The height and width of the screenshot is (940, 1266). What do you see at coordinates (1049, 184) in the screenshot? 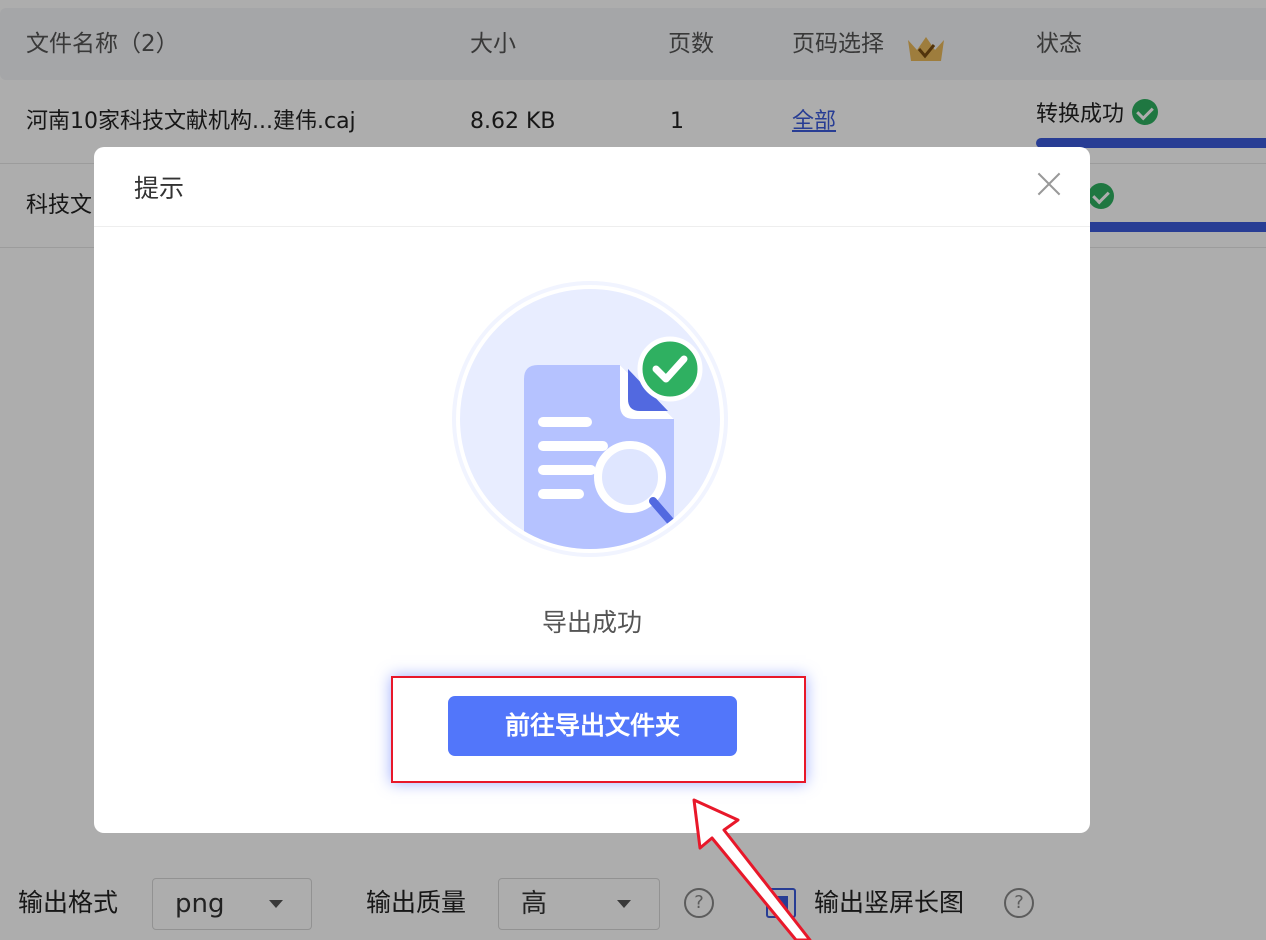
I see `close-icon` at bounding box center [1049, 184].